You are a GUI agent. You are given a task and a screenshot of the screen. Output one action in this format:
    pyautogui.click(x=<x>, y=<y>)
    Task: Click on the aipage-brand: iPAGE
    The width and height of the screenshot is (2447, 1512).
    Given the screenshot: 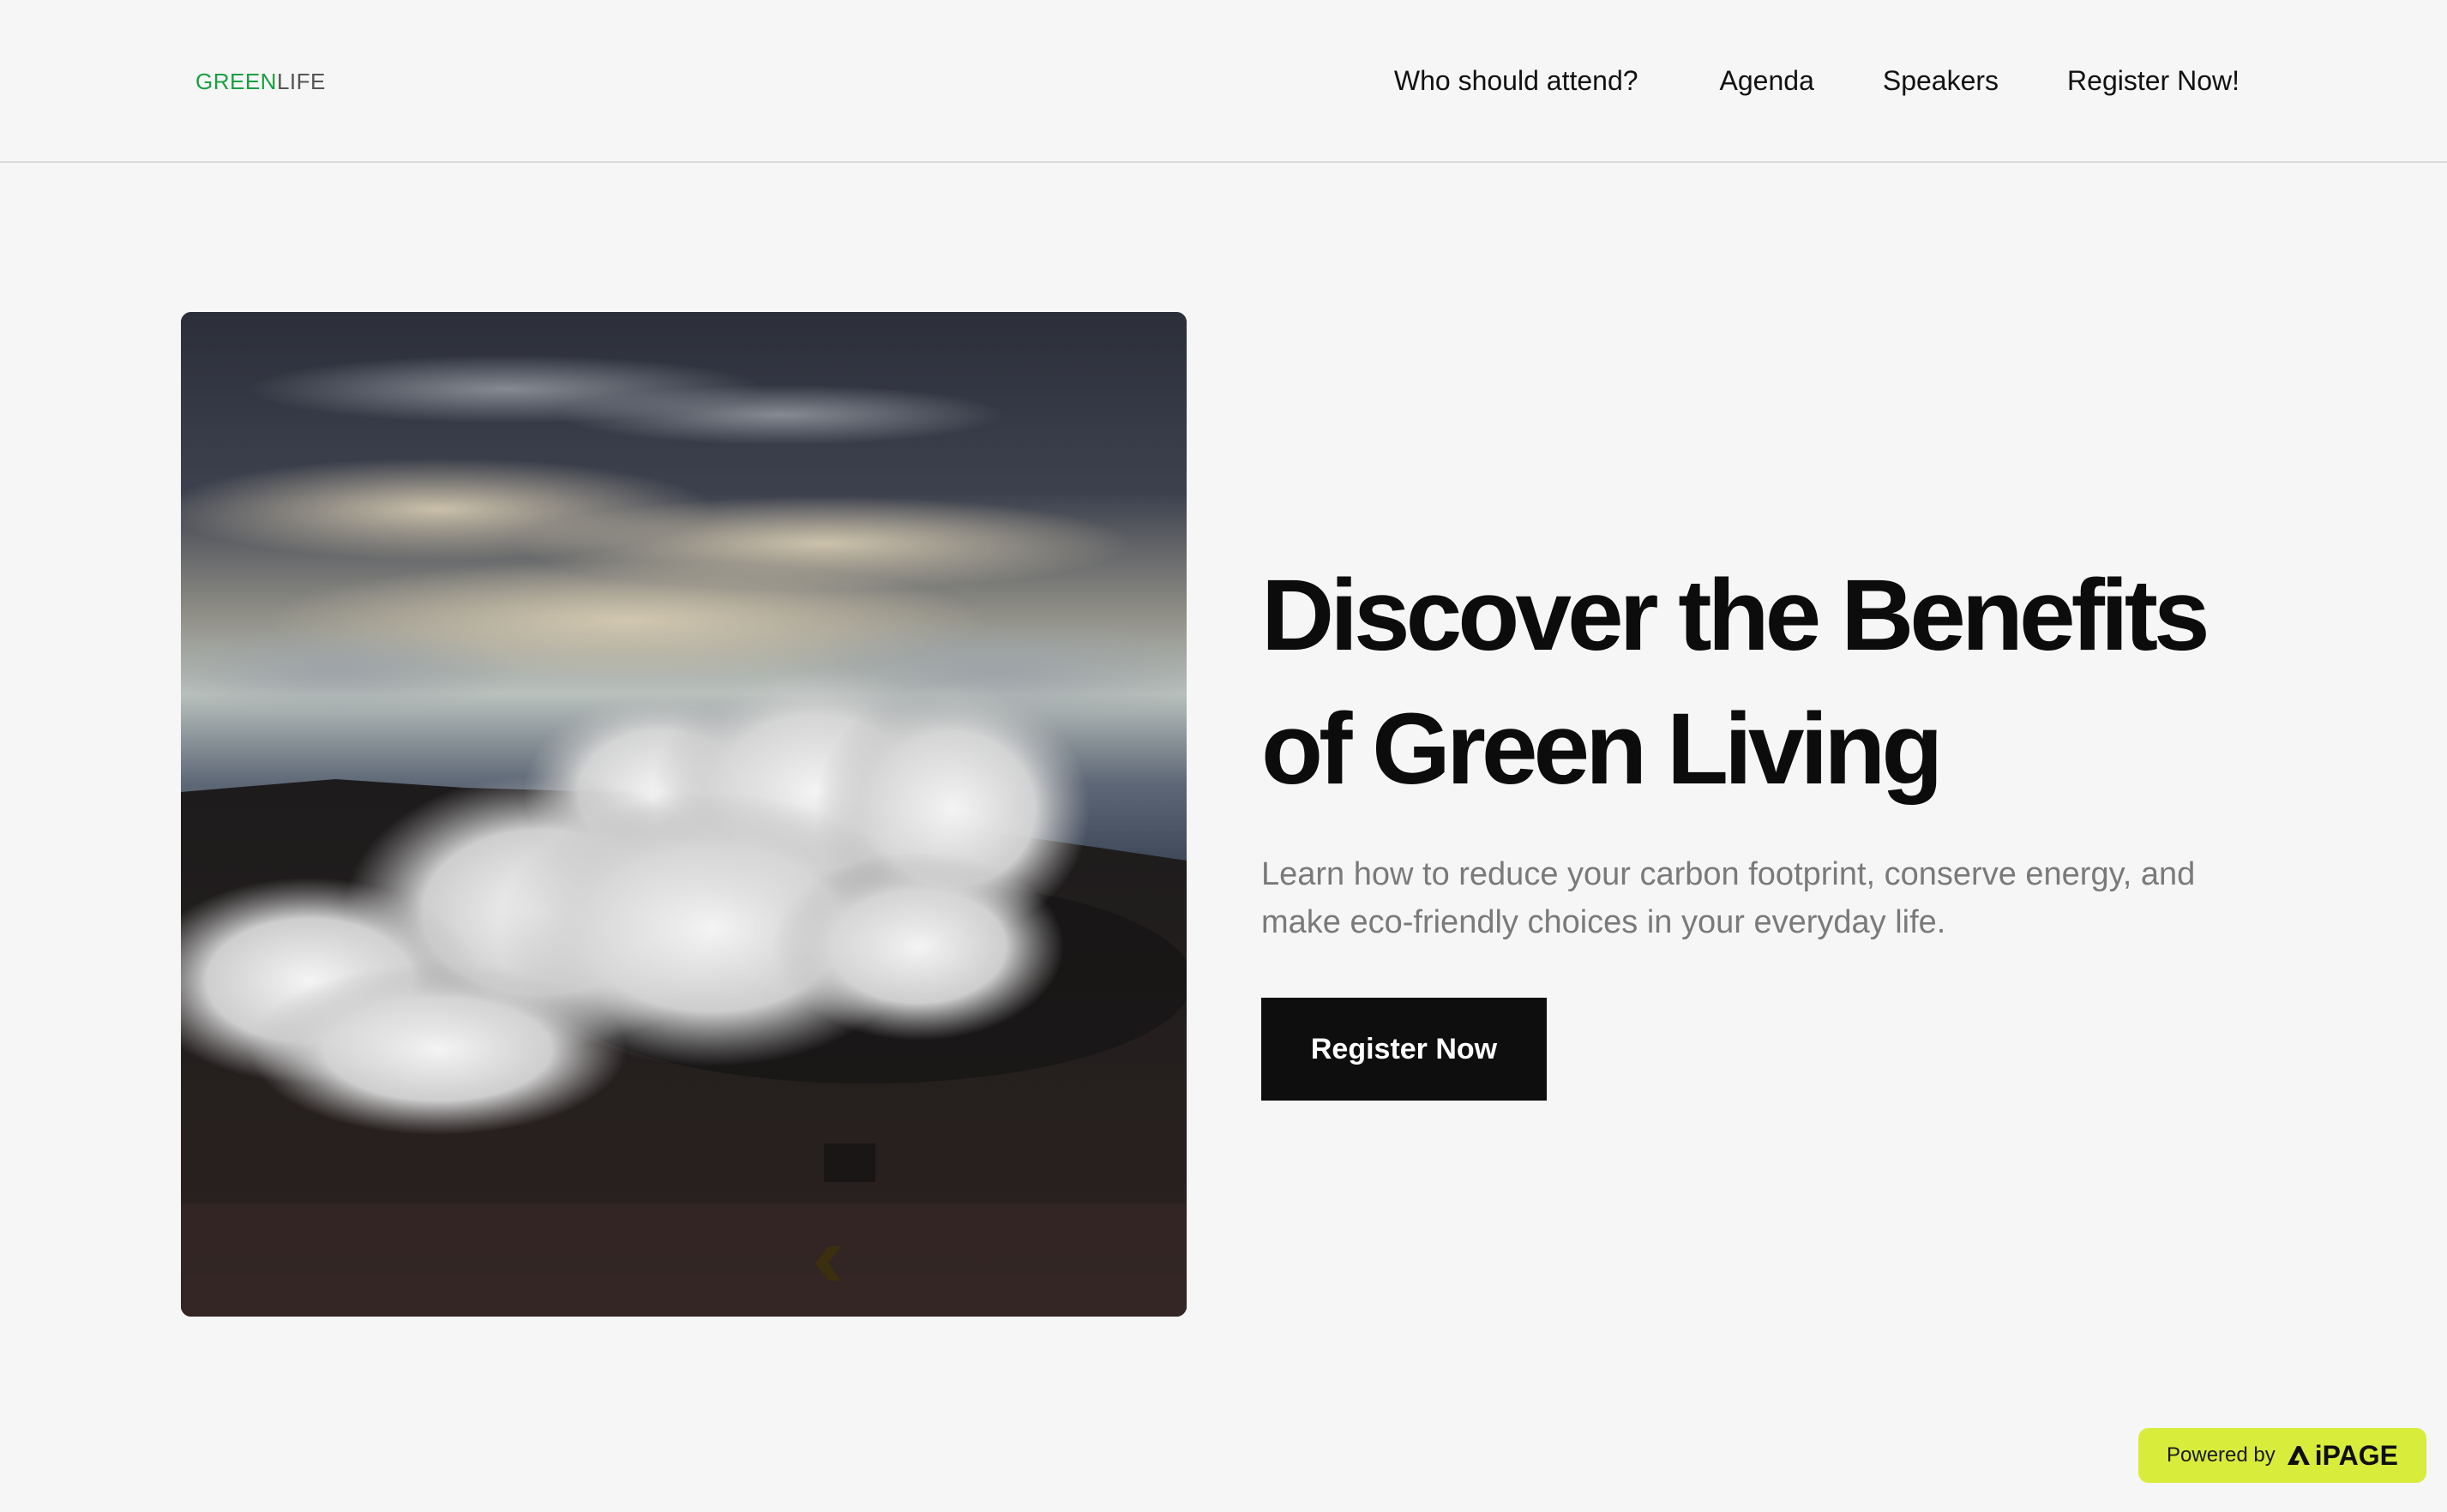 What is the action you would take?
    pyautogui.click(x=2342, y=1456)
    